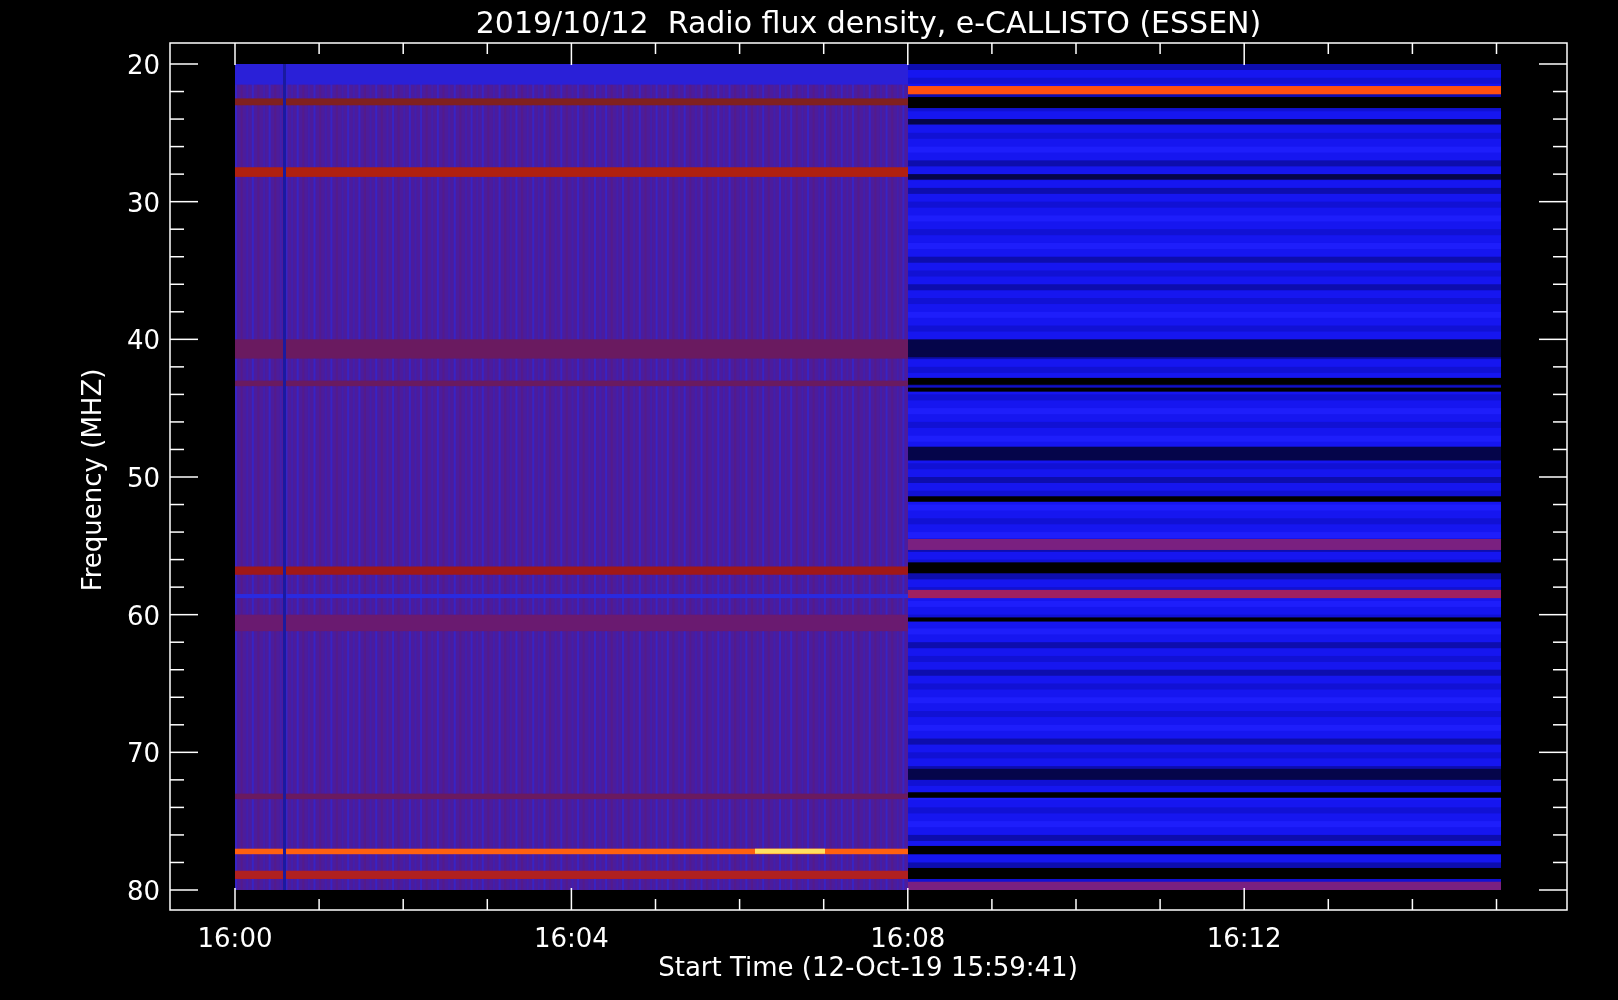 The height and width of the screenshot is (1000, 1618). What do you see at coordinates (143, 753) in the screenshot?
I see `y-tick-label: 70` at bounding box center [143, 753].